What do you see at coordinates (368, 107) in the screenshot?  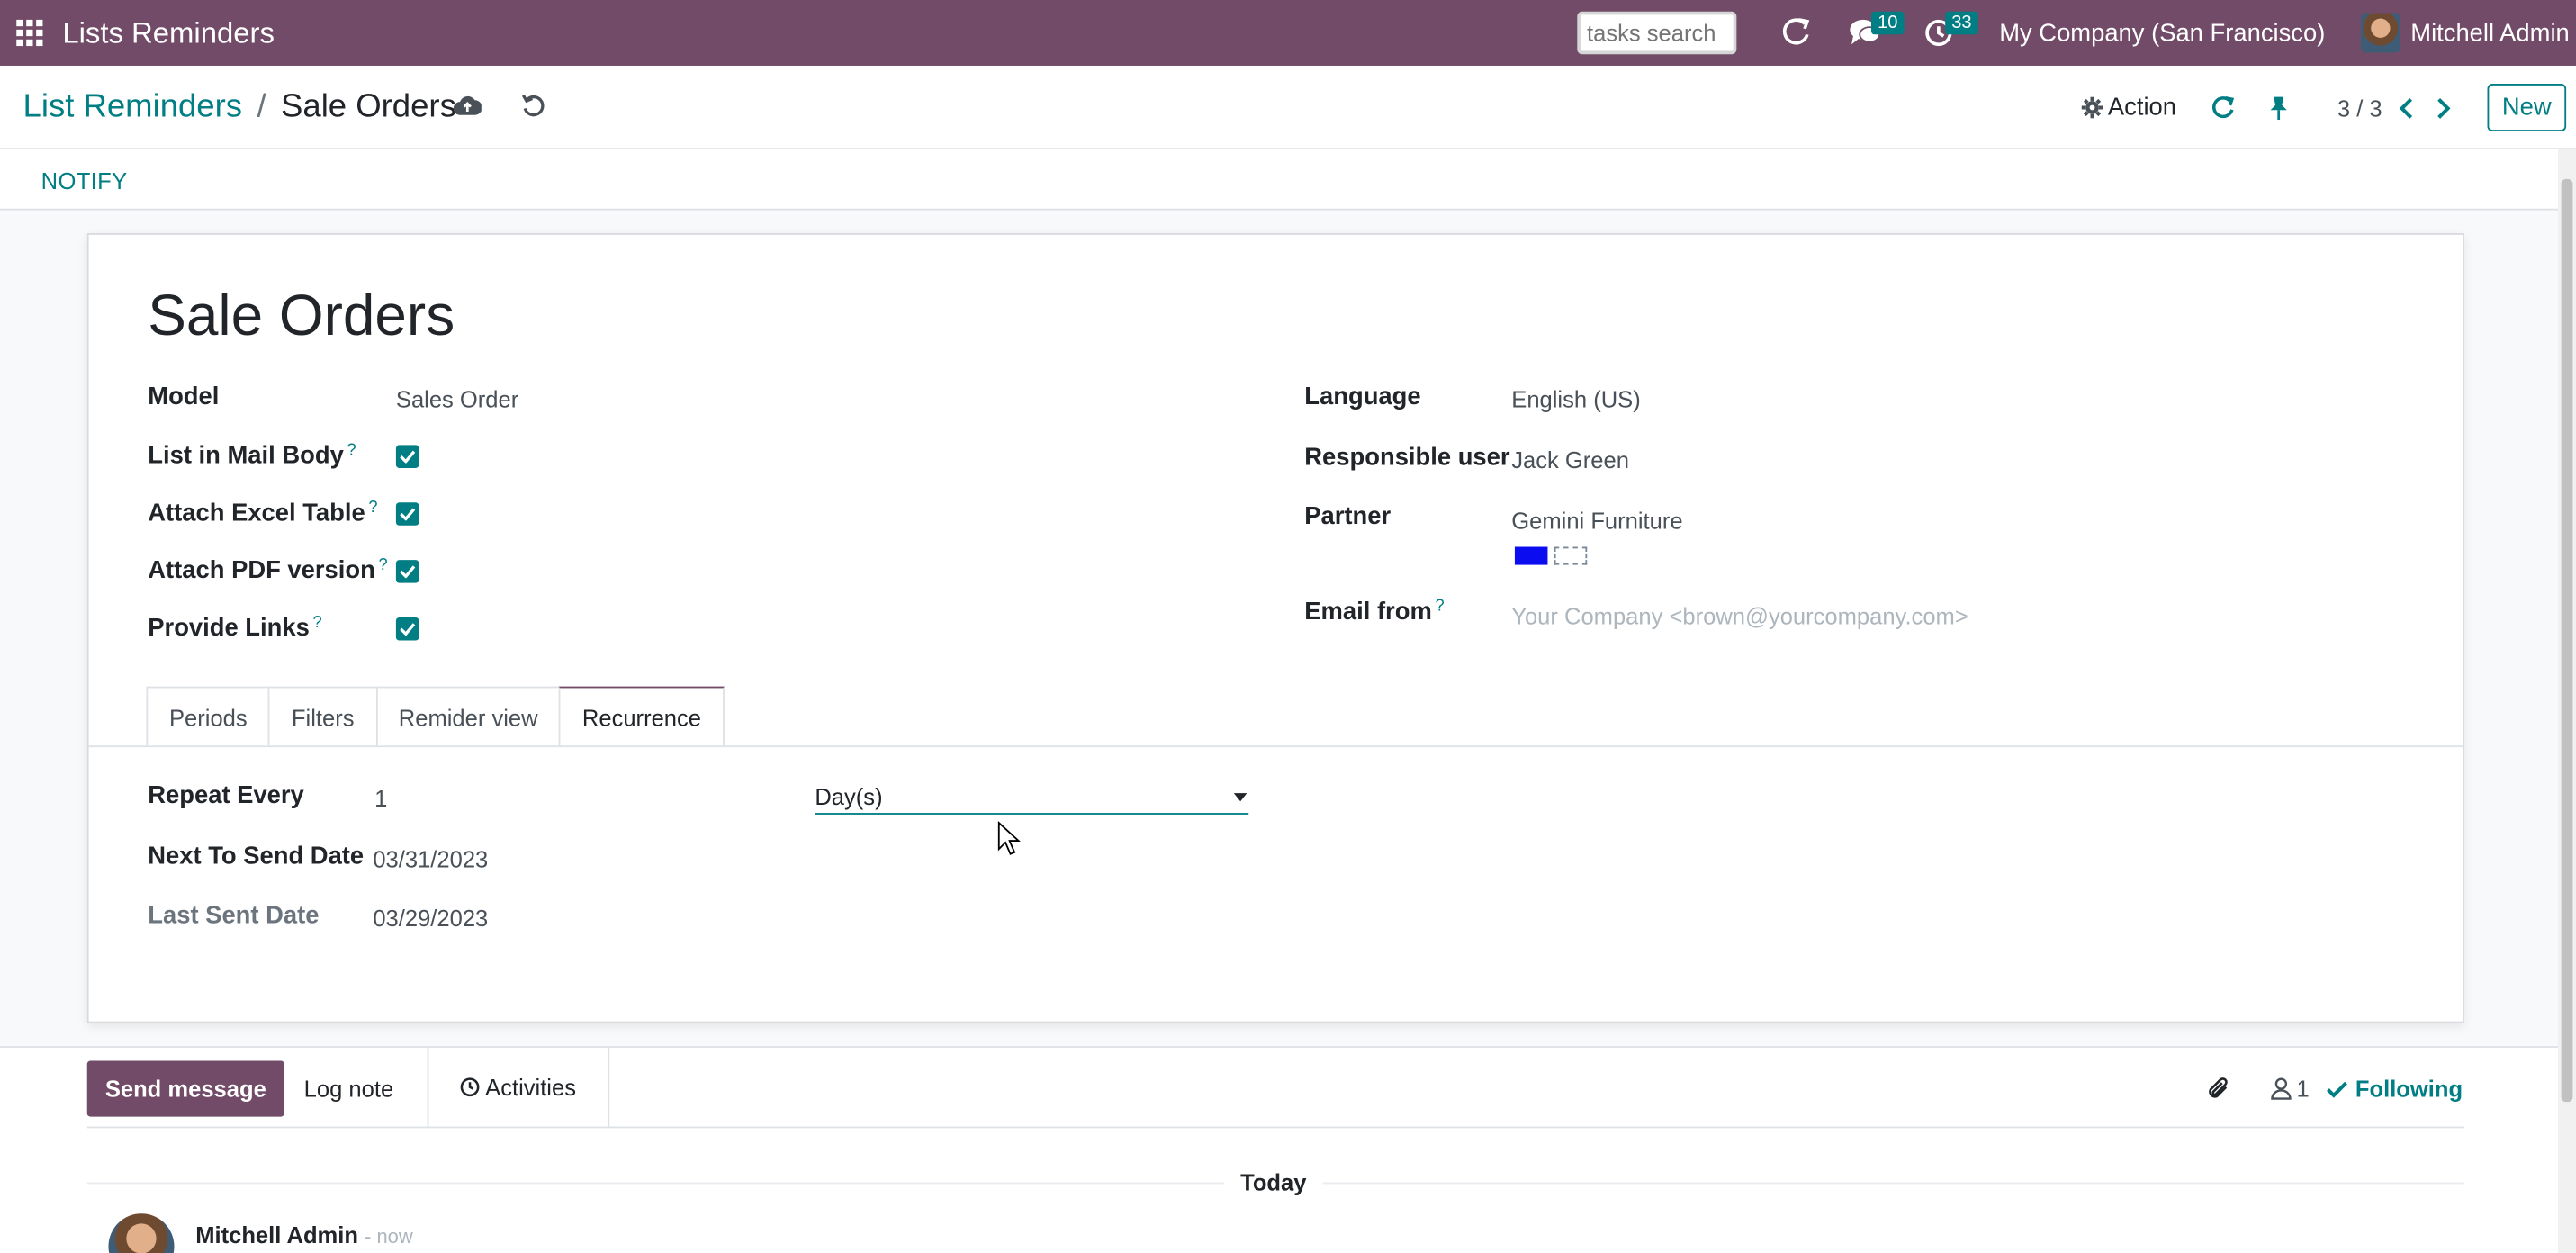 I see `breadcrumb-current: Sale Orders` at bounding box center [368, 107].